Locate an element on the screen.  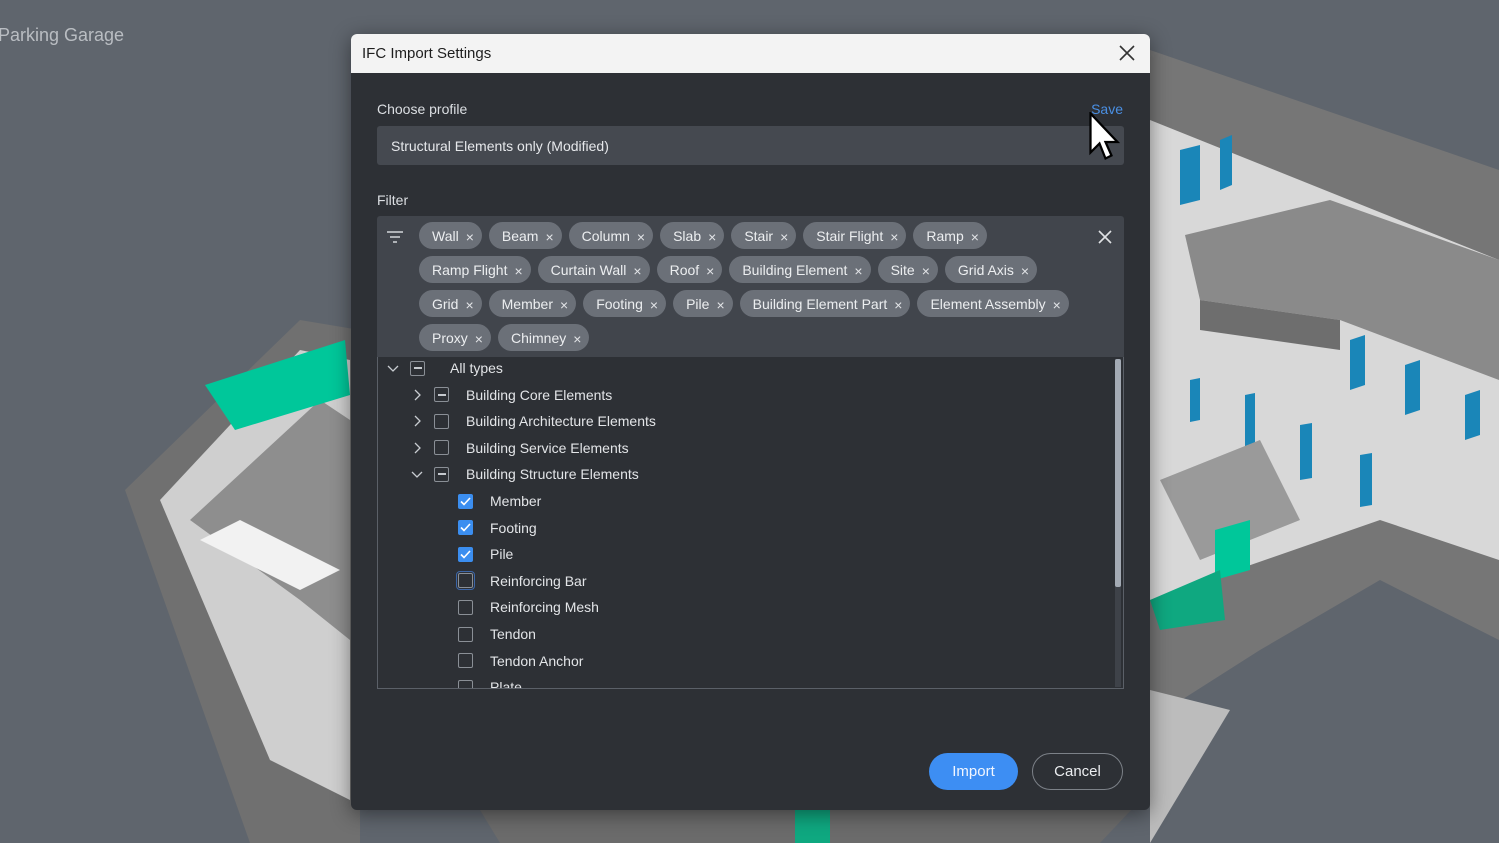
filter-chip-label: Grid Axis is located at coordinates (985, 269).